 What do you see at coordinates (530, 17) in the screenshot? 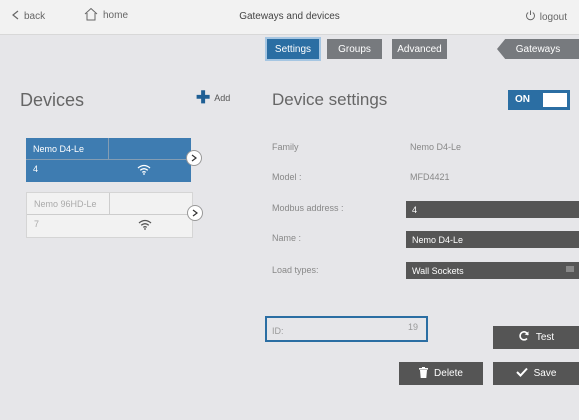
I see `power-icon` at bounding box center [530, 17].